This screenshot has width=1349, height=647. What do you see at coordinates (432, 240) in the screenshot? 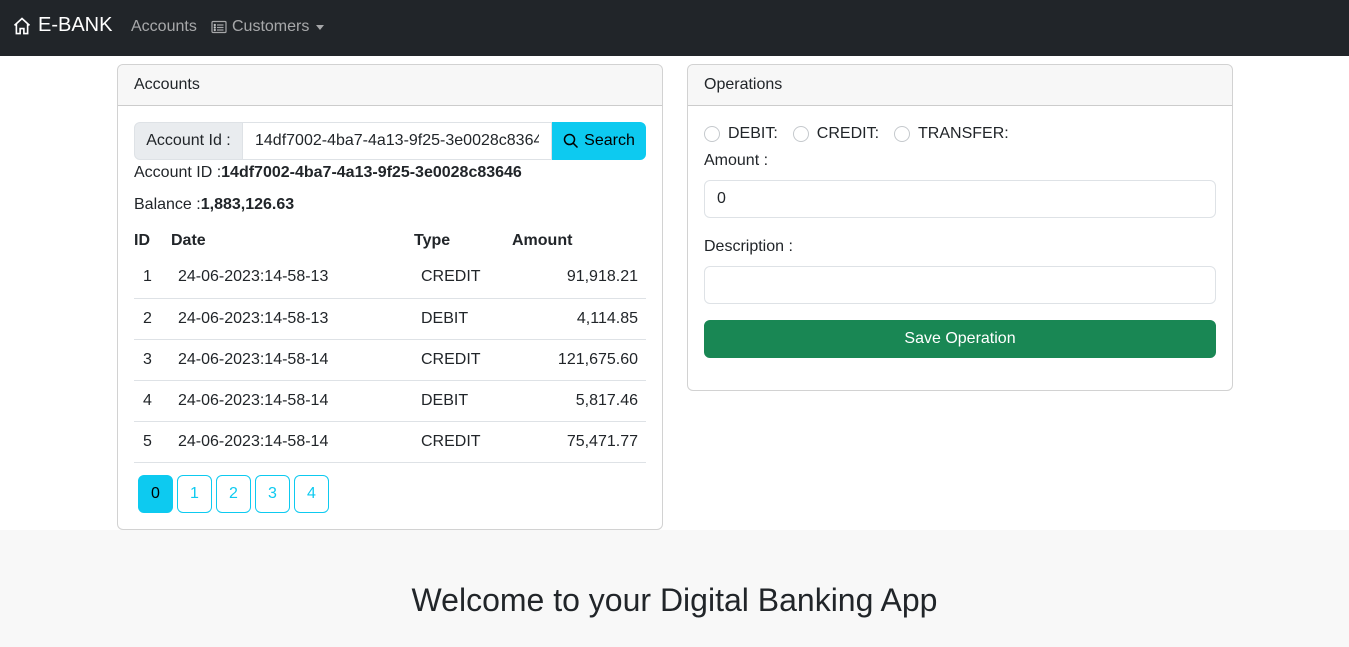
I see `column-header-type: Type` at bounding box center [432, 240].